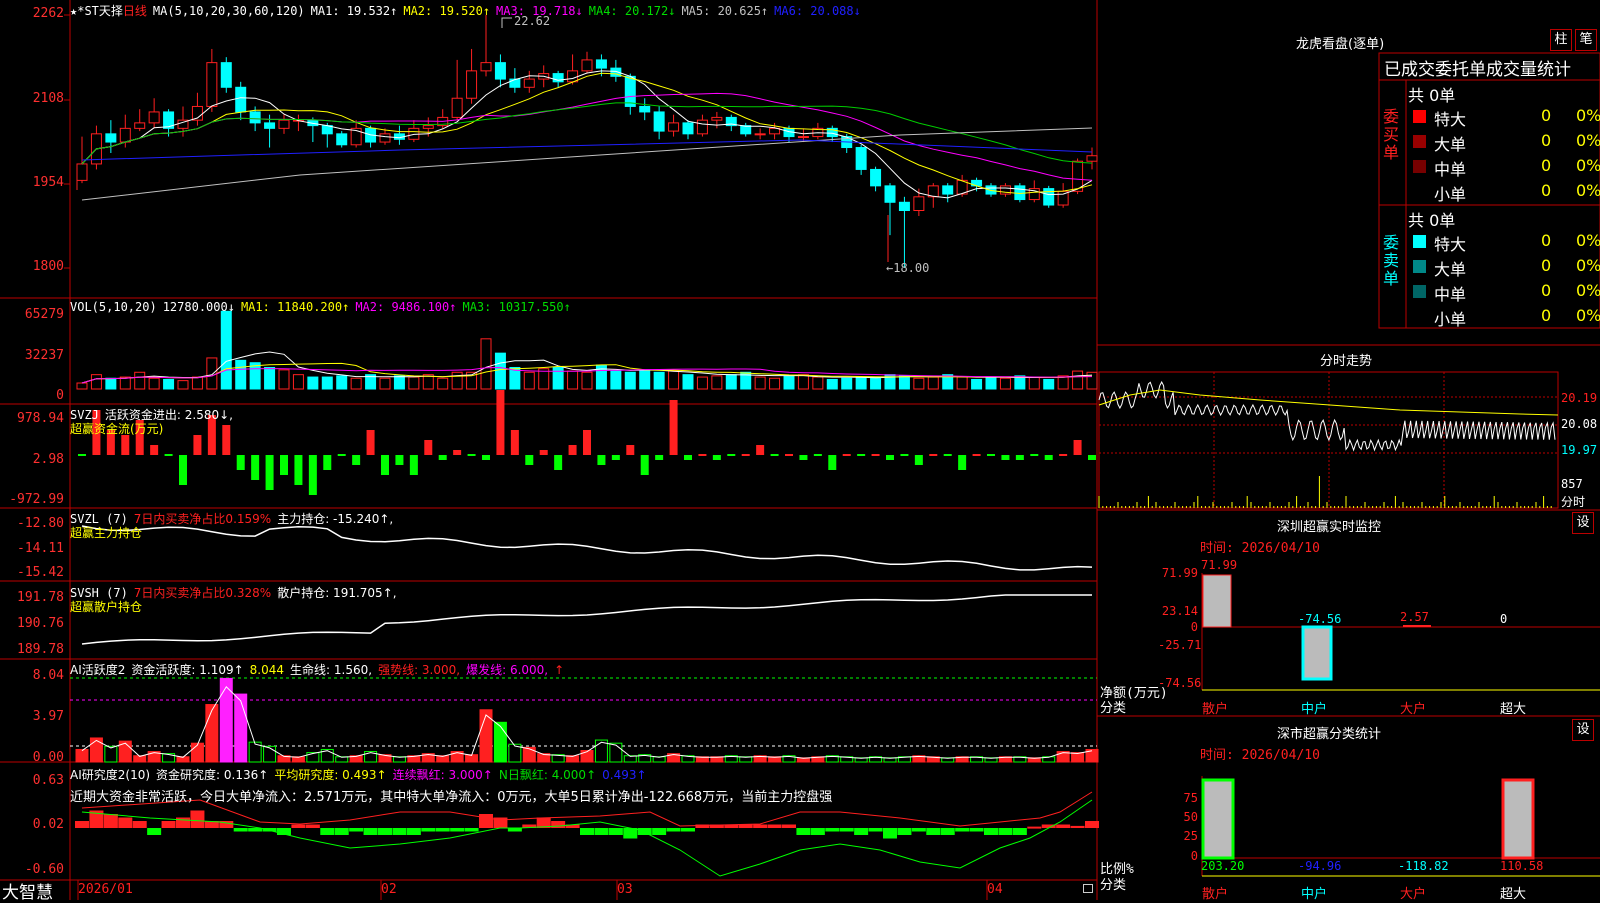  What do you see at coordinates (48, 824) in the screenshot?
I see `ai2-tick: 0.02` at bounding box center [48, 824].